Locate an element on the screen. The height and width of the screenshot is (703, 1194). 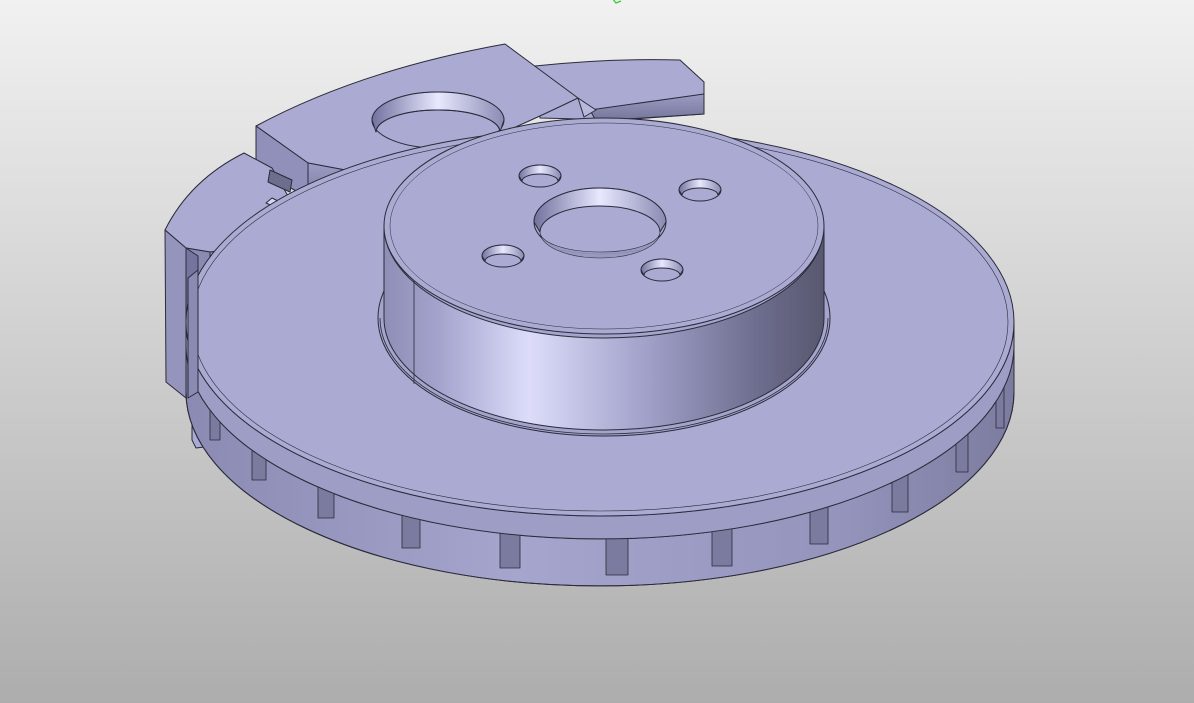
caliper-pad is located at coordinates (193, 334).